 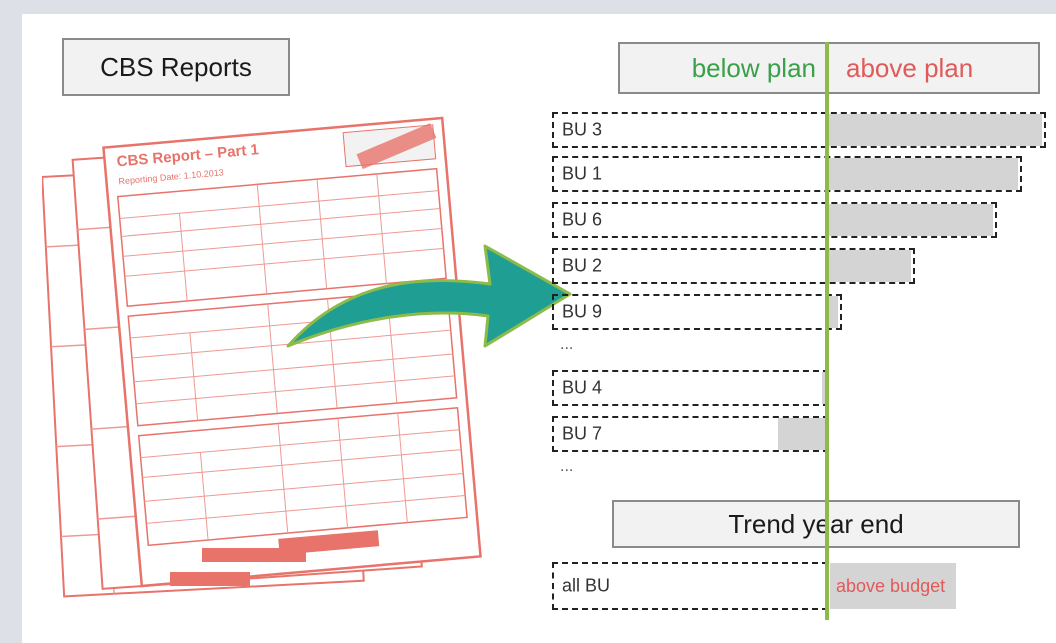 I want to click on flow-arrow-icon, so click(x=429, y=296).